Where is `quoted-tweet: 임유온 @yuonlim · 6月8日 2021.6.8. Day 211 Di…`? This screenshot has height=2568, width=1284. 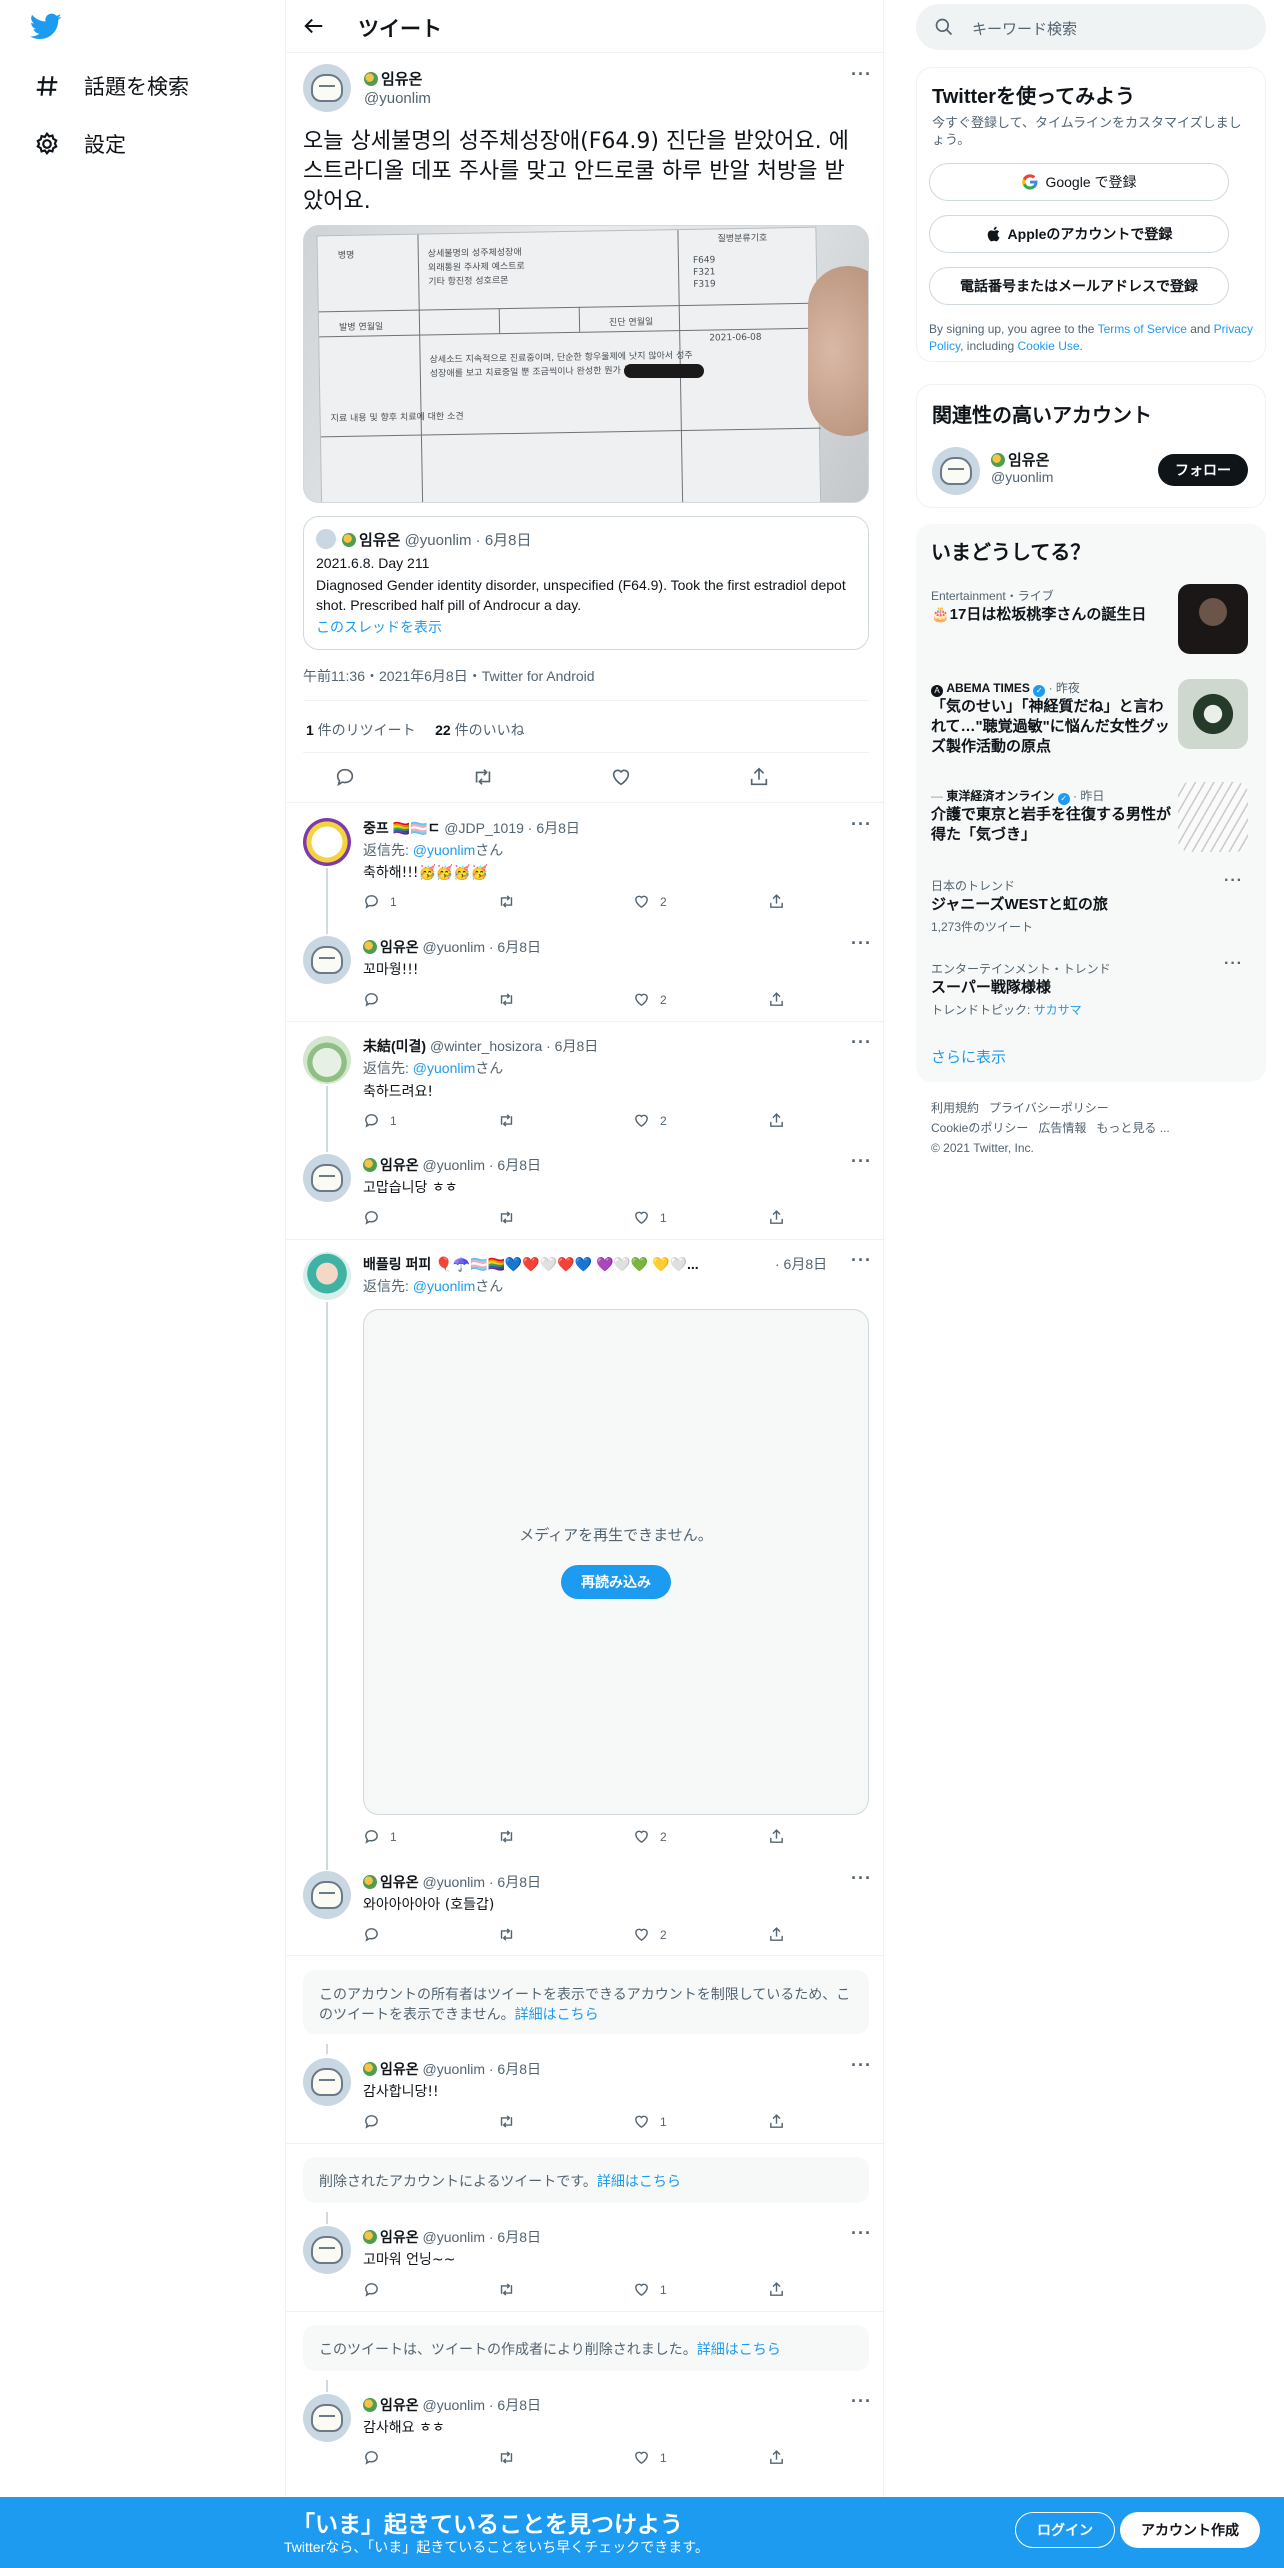
quoted-tweet: 임유온 @yuonlim · 6月8日 2021.6.8. Day 211 Di… is located at coordinates (586, 583).